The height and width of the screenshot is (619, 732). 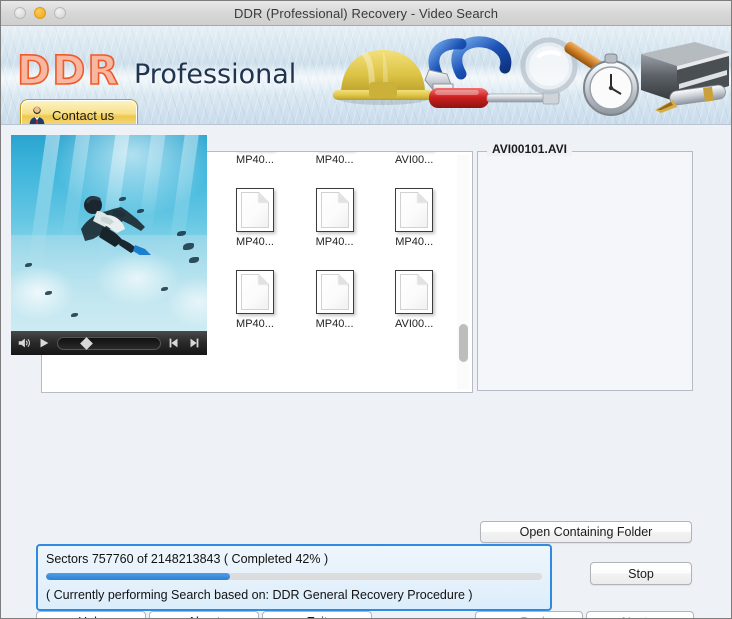 What do you see at coordinates (83, 115) in the screenshot?
I see `contact-us-label: Contact us` at bounding box center [83, 115].